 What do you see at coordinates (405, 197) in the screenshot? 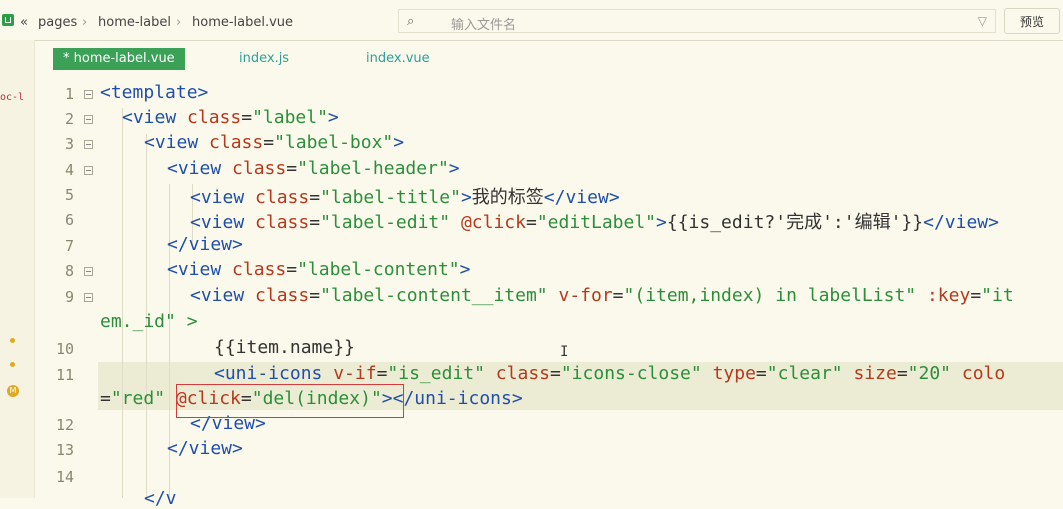
I see `code-line-5: <view class="label-title">我的标签</view>` at bounding box center [405, 197].